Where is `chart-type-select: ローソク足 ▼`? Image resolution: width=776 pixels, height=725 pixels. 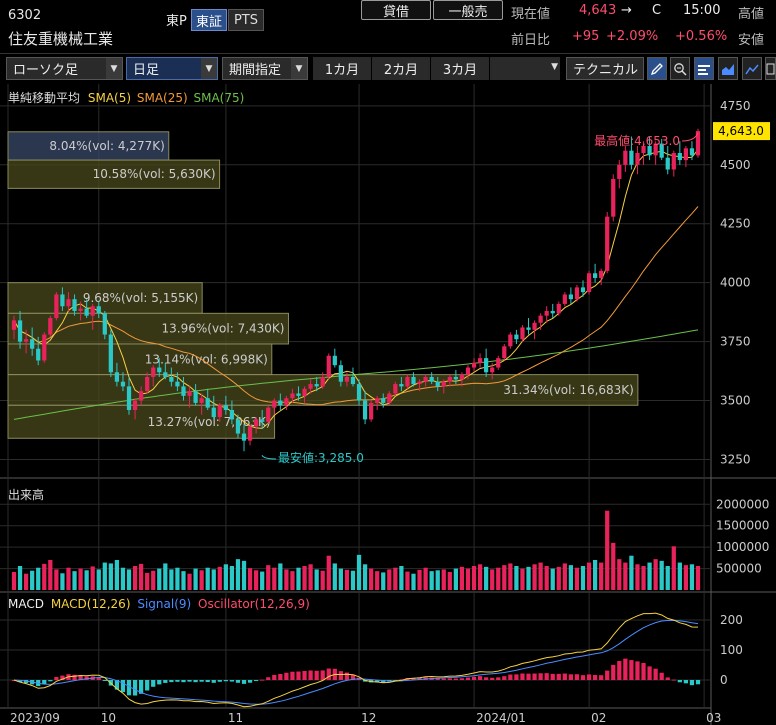
chart-type-select: ローソク足 ▼ is located at coordinates (64, 68).